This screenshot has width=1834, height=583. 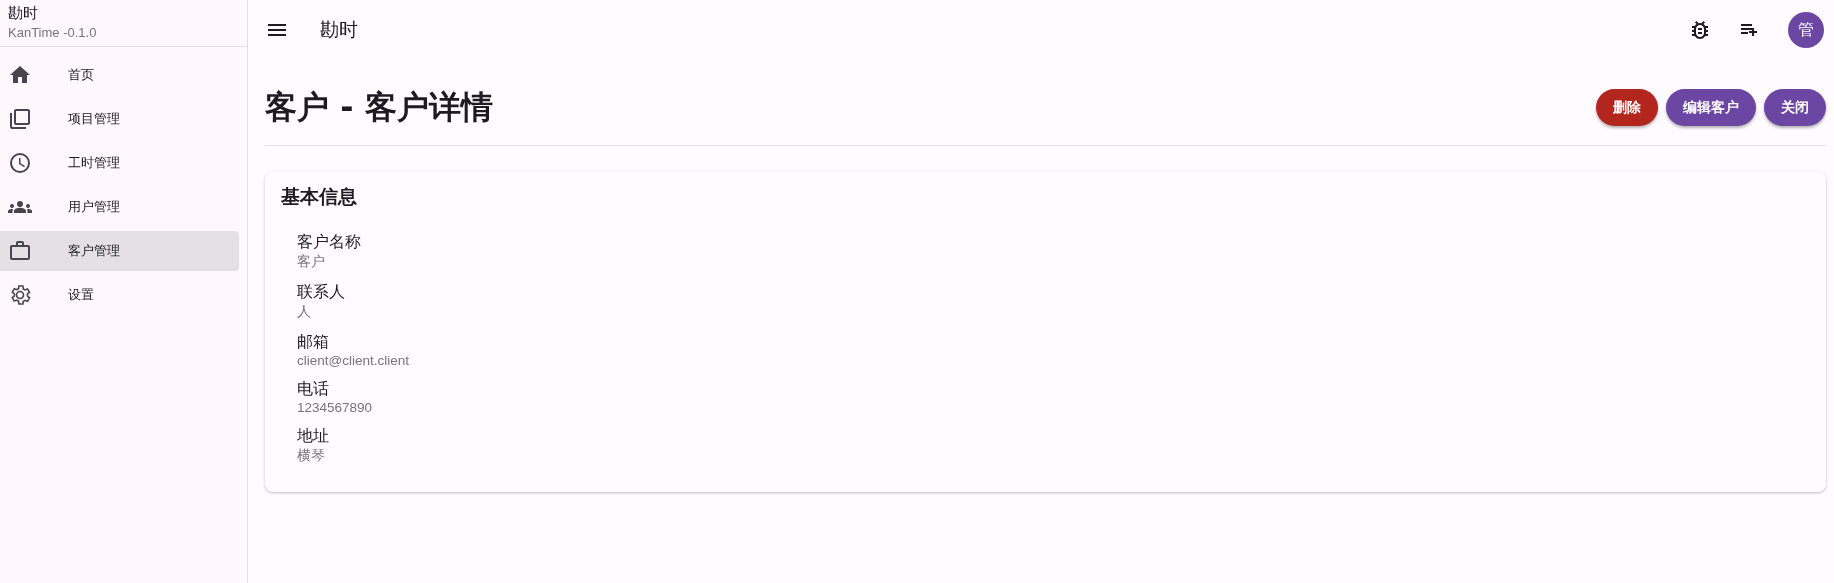 I want to click on clock-icon, so click(x=20, y=163).